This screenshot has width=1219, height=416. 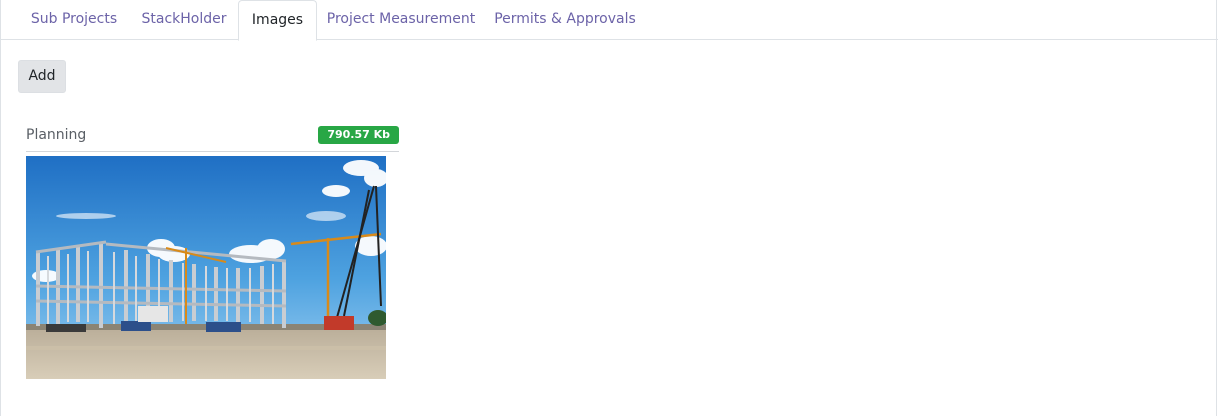 What do you see at coordinates (401, 20) in the screenshot?
I see `tab-project-measurement: Project Measurement` at bounding box center [401, 20].